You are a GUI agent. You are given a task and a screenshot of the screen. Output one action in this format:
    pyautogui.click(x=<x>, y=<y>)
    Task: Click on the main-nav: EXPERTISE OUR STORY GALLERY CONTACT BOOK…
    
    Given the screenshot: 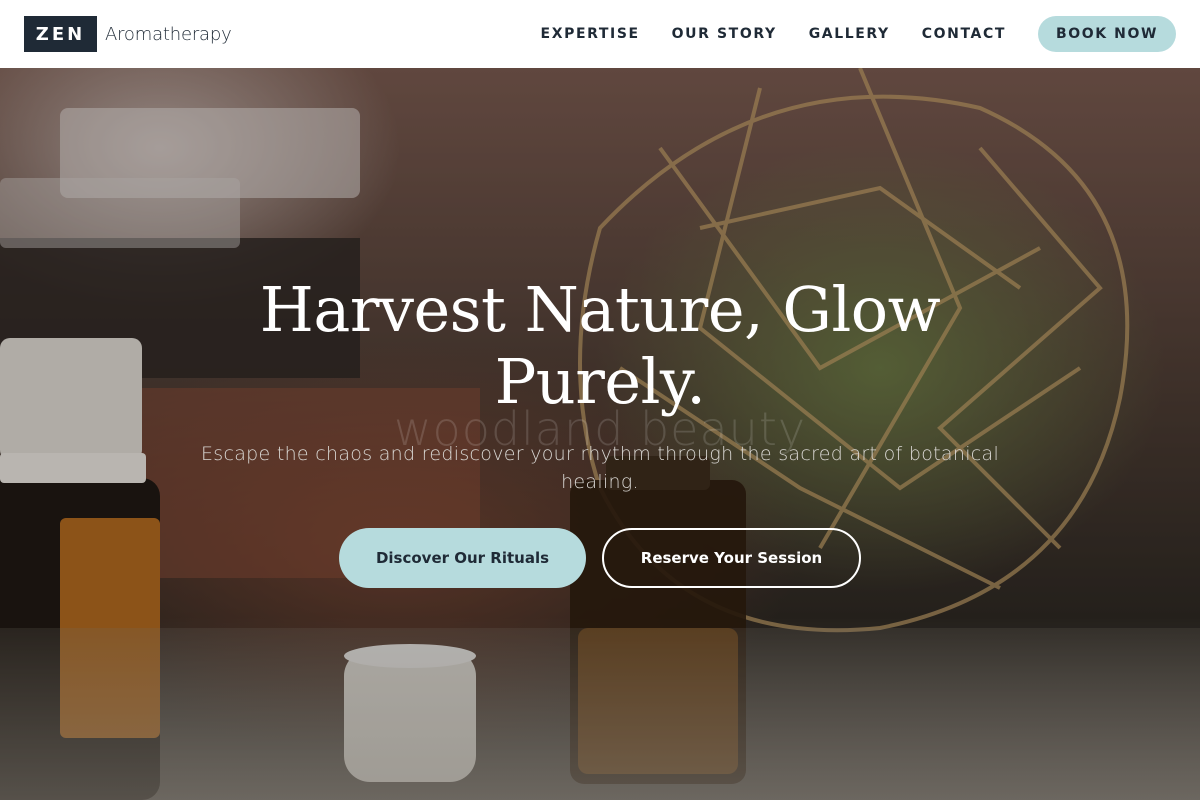 What is the action you would take?
    pyautogui.click(x=858, y=34)
    